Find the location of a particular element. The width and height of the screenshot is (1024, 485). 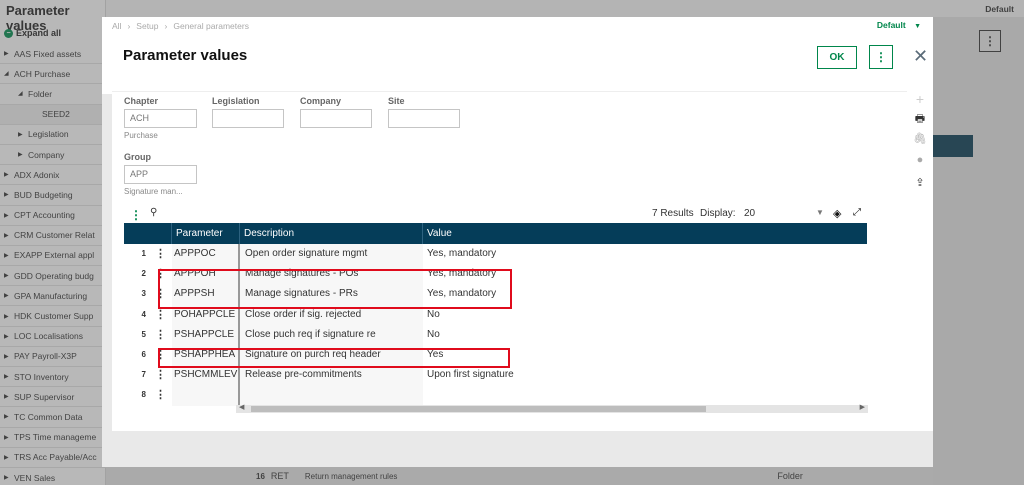

close-icon: ✕ is located at coordinates (920, 56).